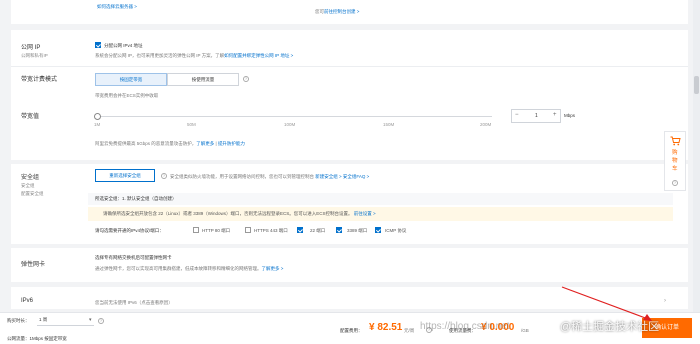 The image size is (700, 344). I want to click on chevron-right-icon: ›, so click(665, 301).